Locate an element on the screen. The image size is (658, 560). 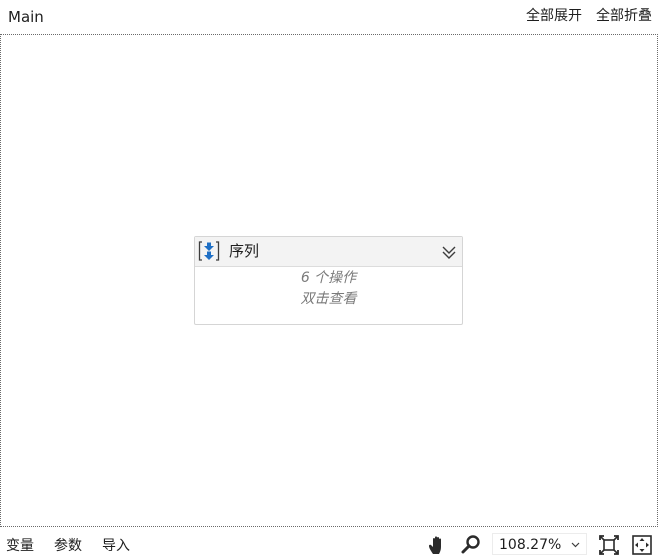
zoom-level-select: 108.27% is located at coordinates (539, 544).